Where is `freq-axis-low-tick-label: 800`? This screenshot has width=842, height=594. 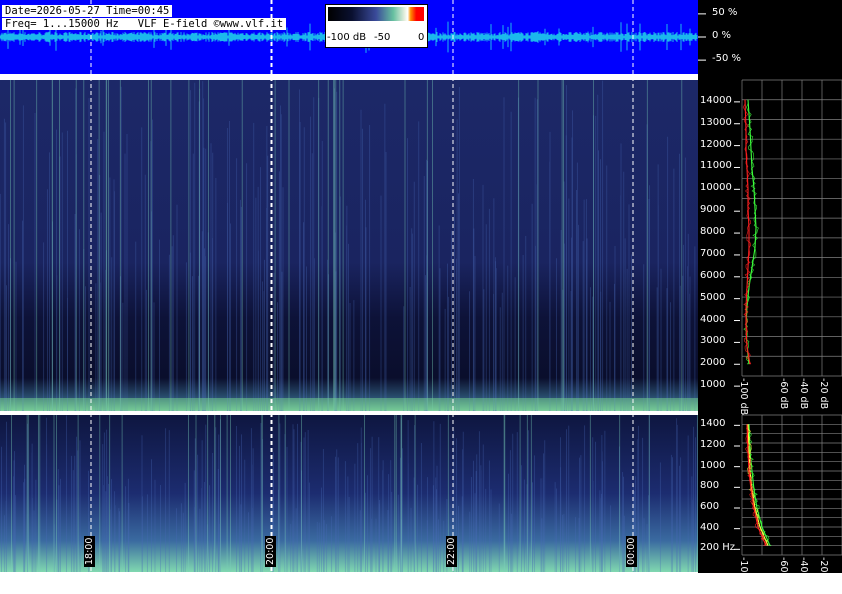
freq-axis-low-tick-label: 800 is located at coordinates (710, 486).